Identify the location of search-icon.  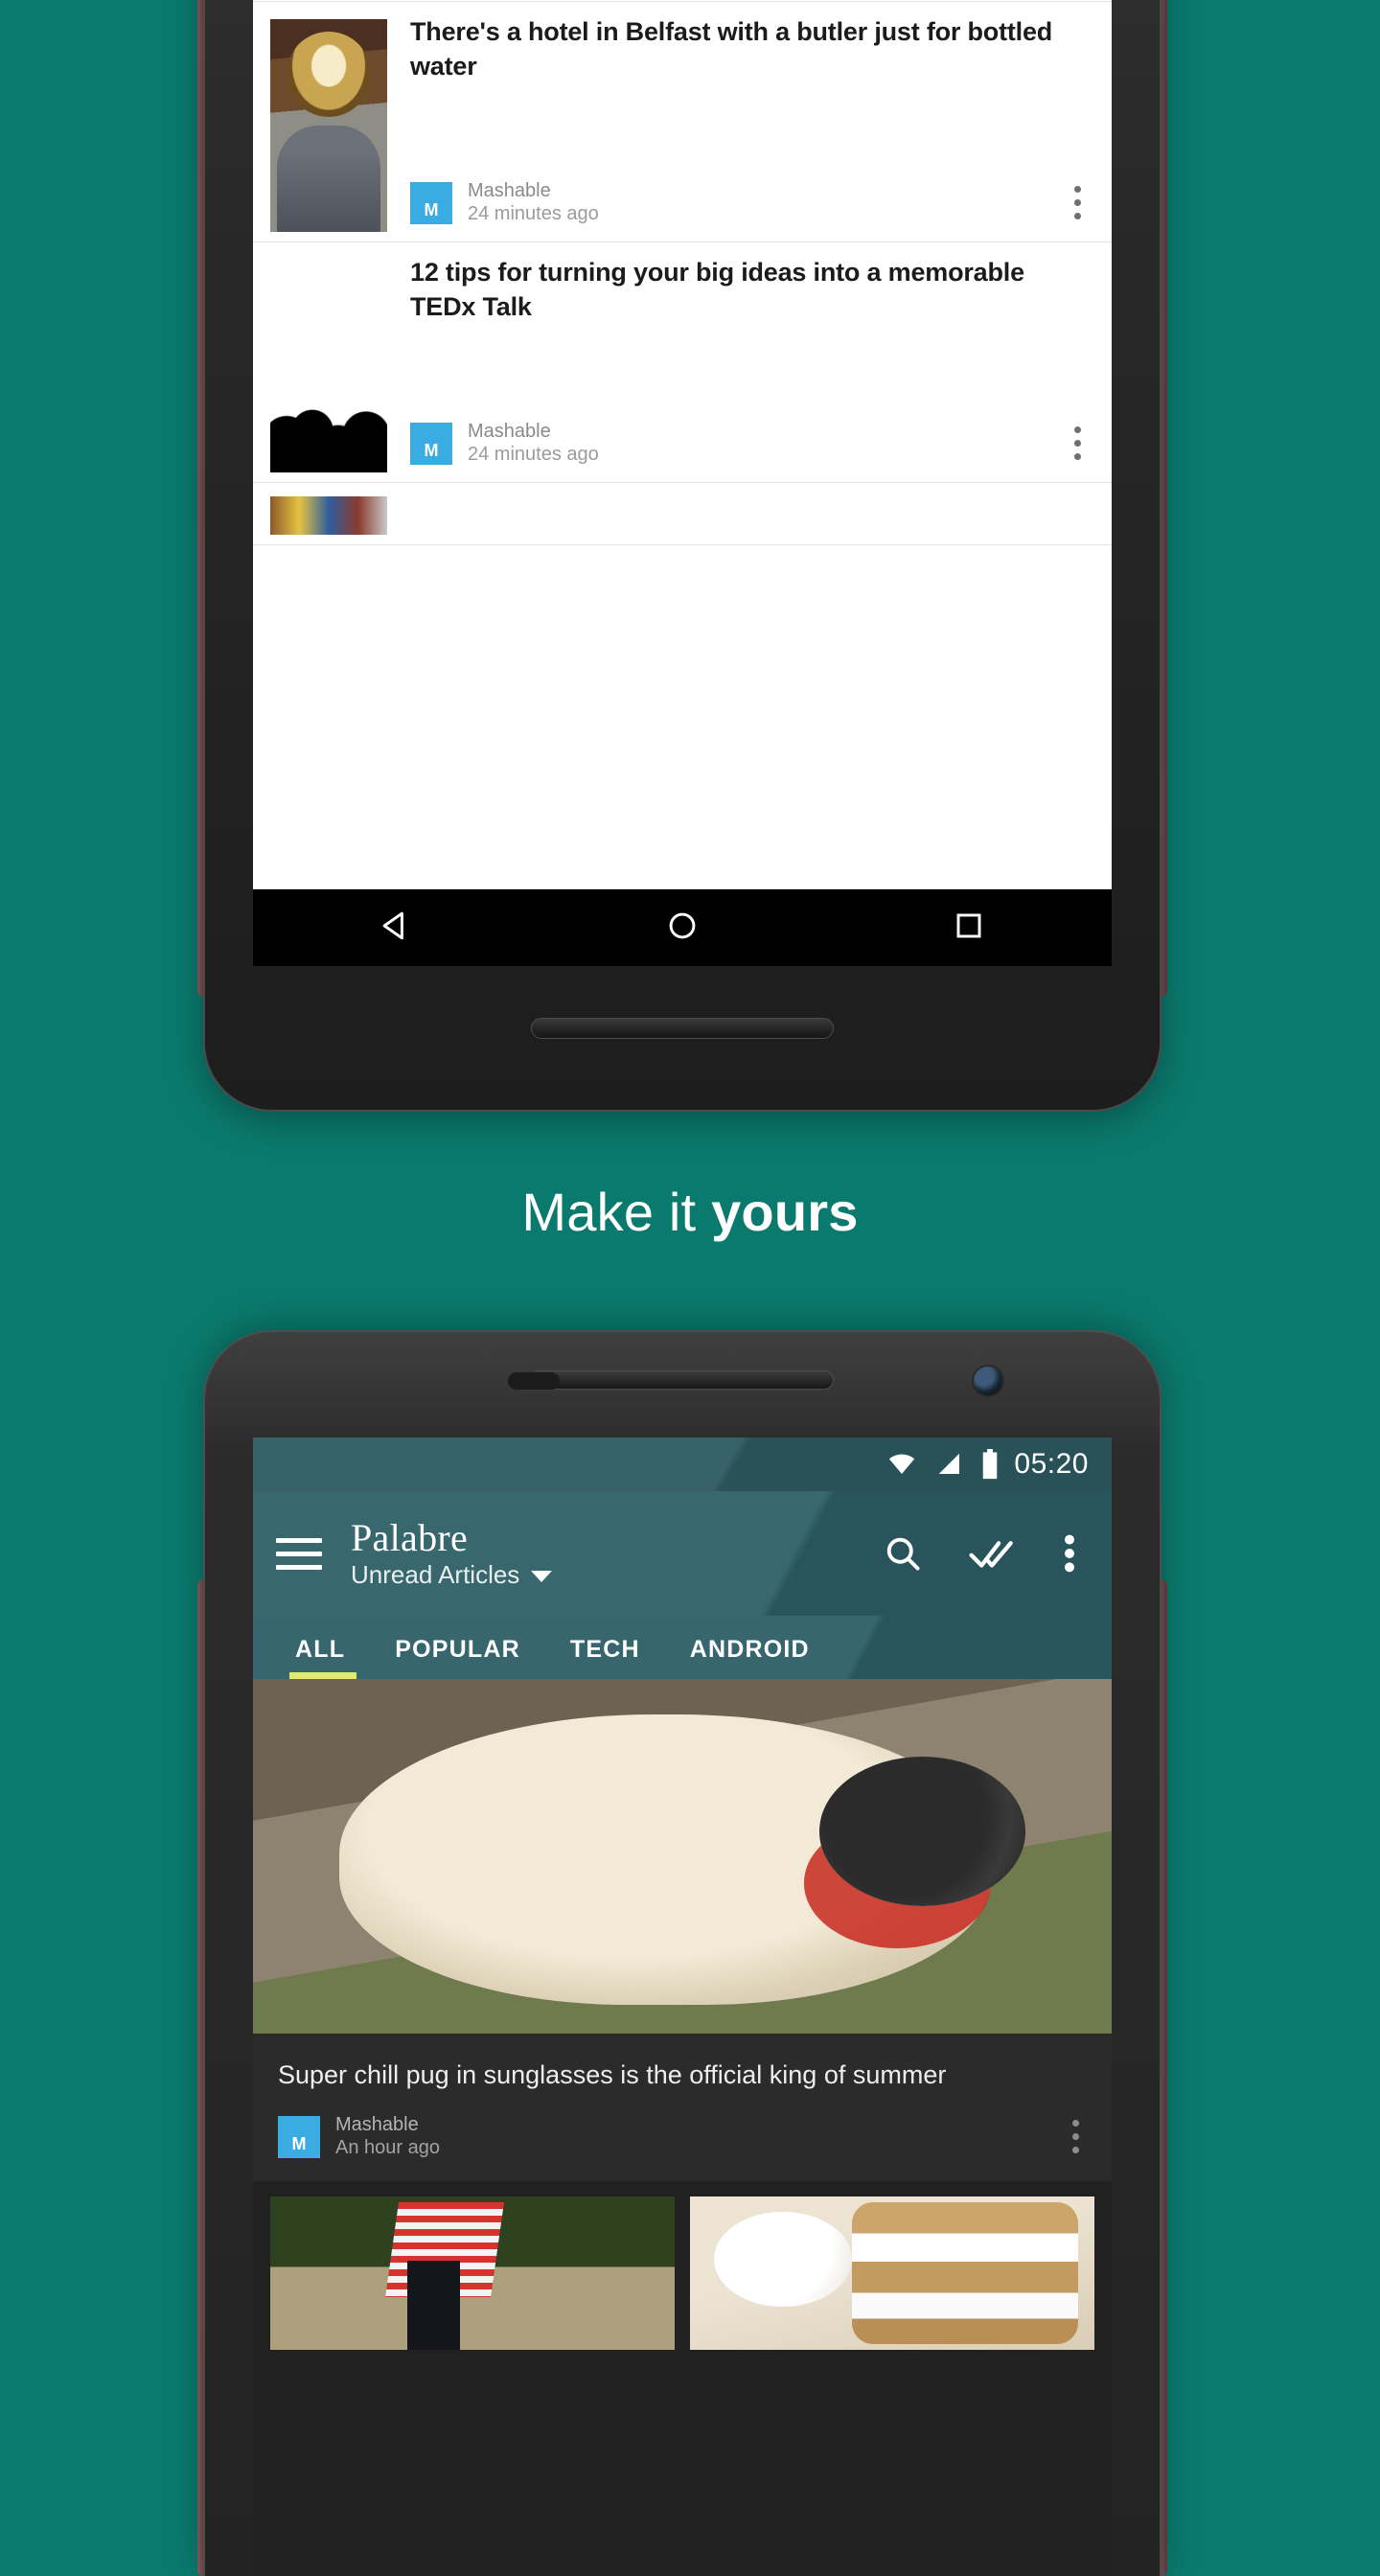
(903, 1553).